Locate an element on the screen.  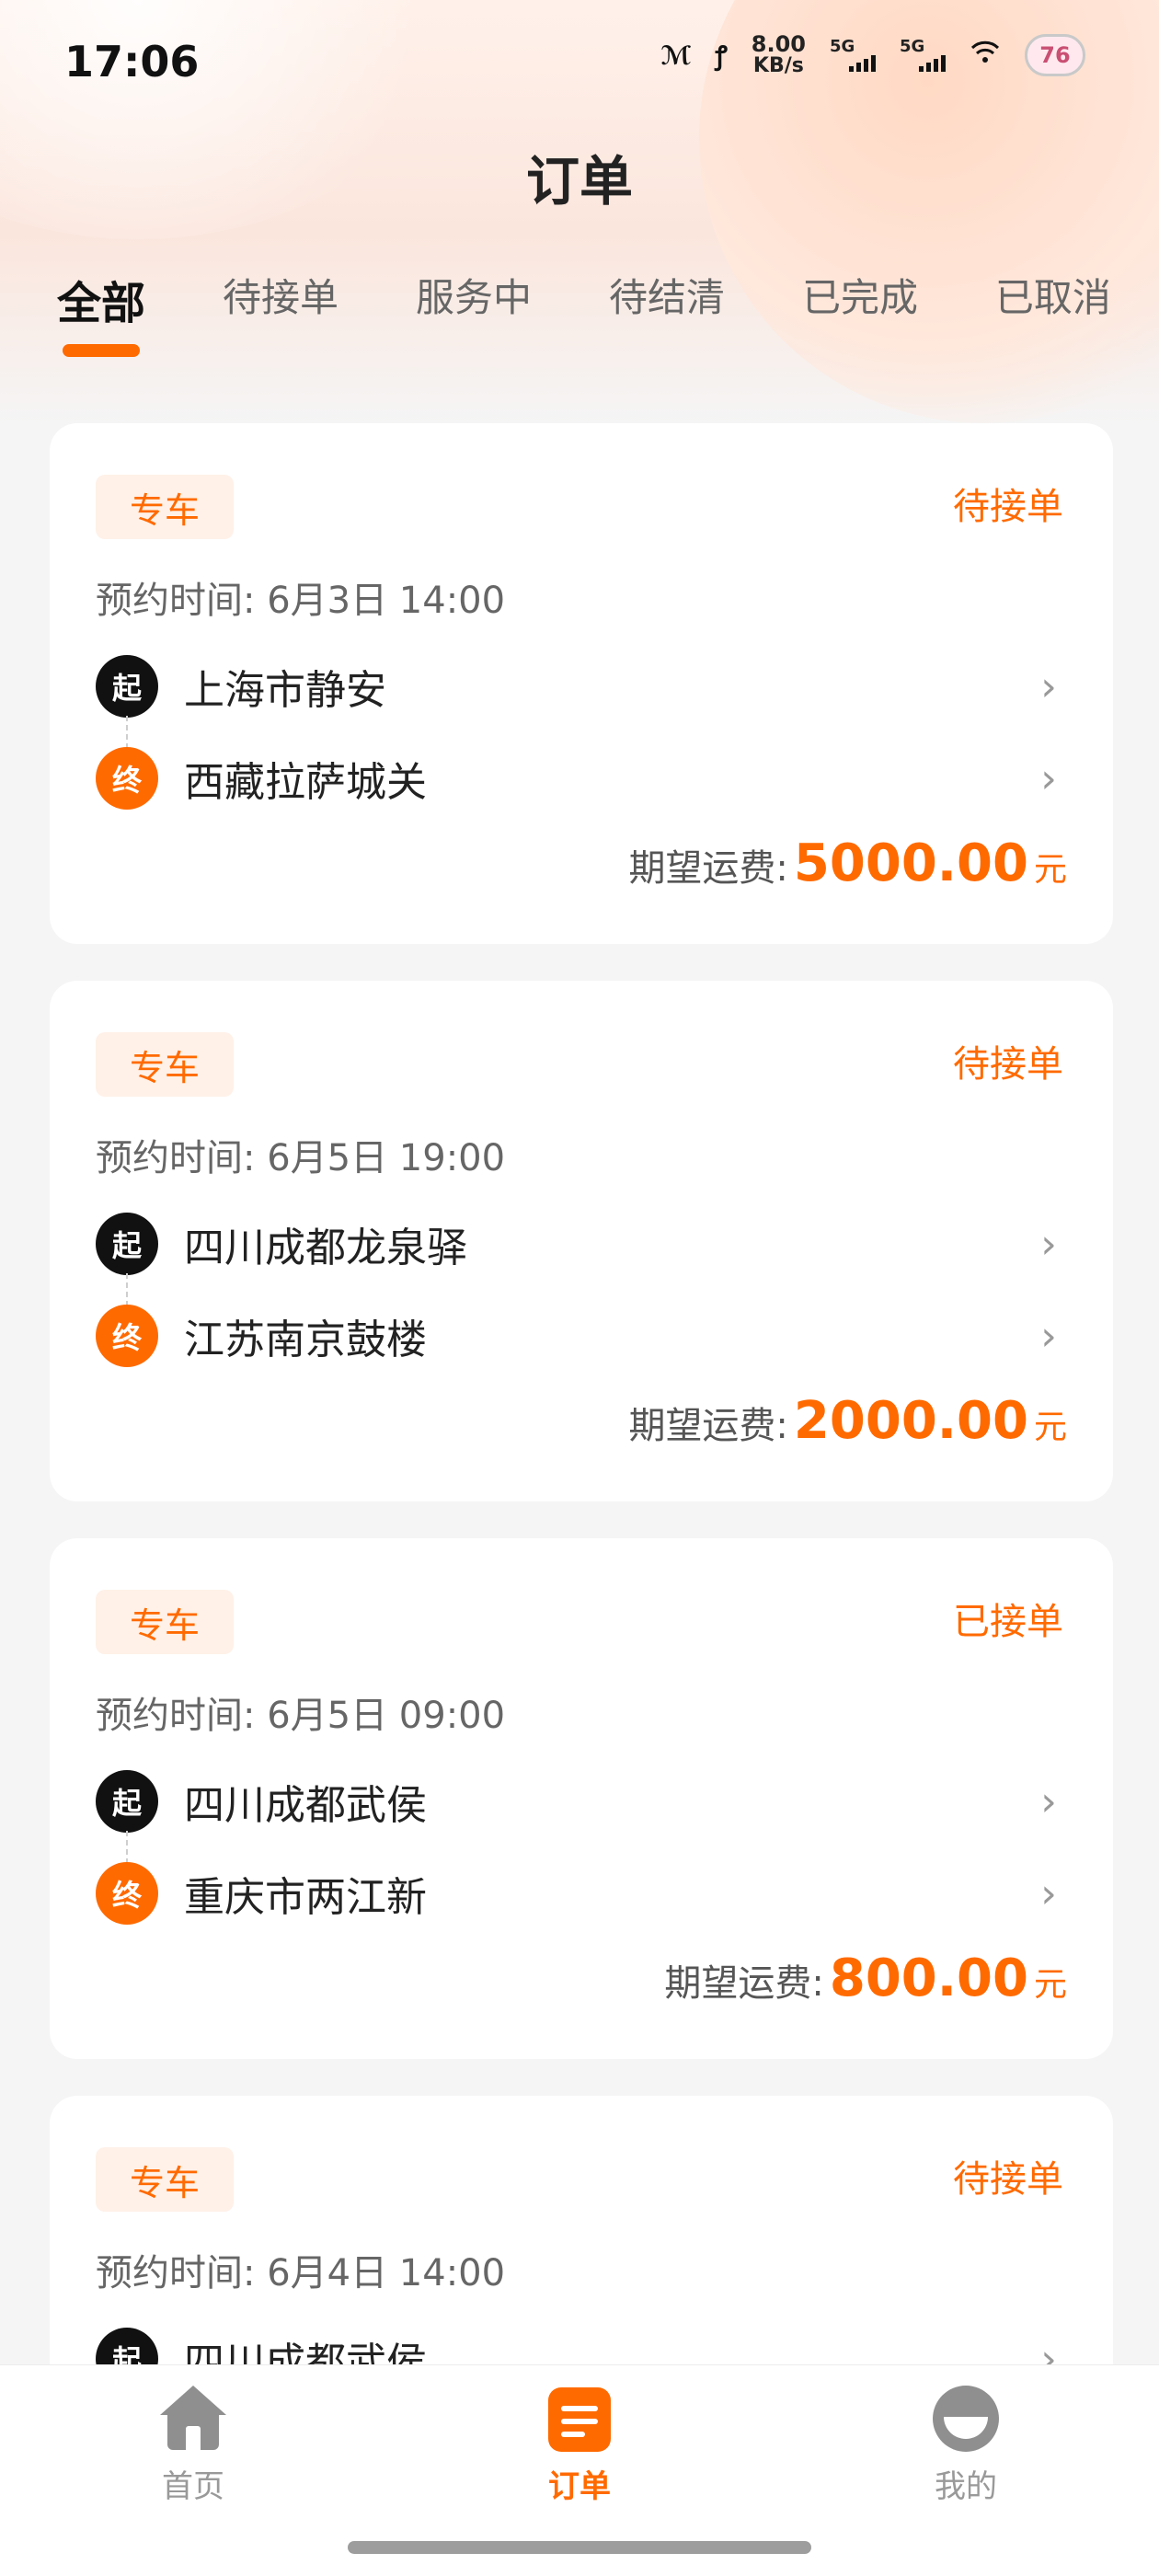
order-tabs: 全部 待接单 服务中 待结清 已完成 已取消 is located at coordinates (584, 313).